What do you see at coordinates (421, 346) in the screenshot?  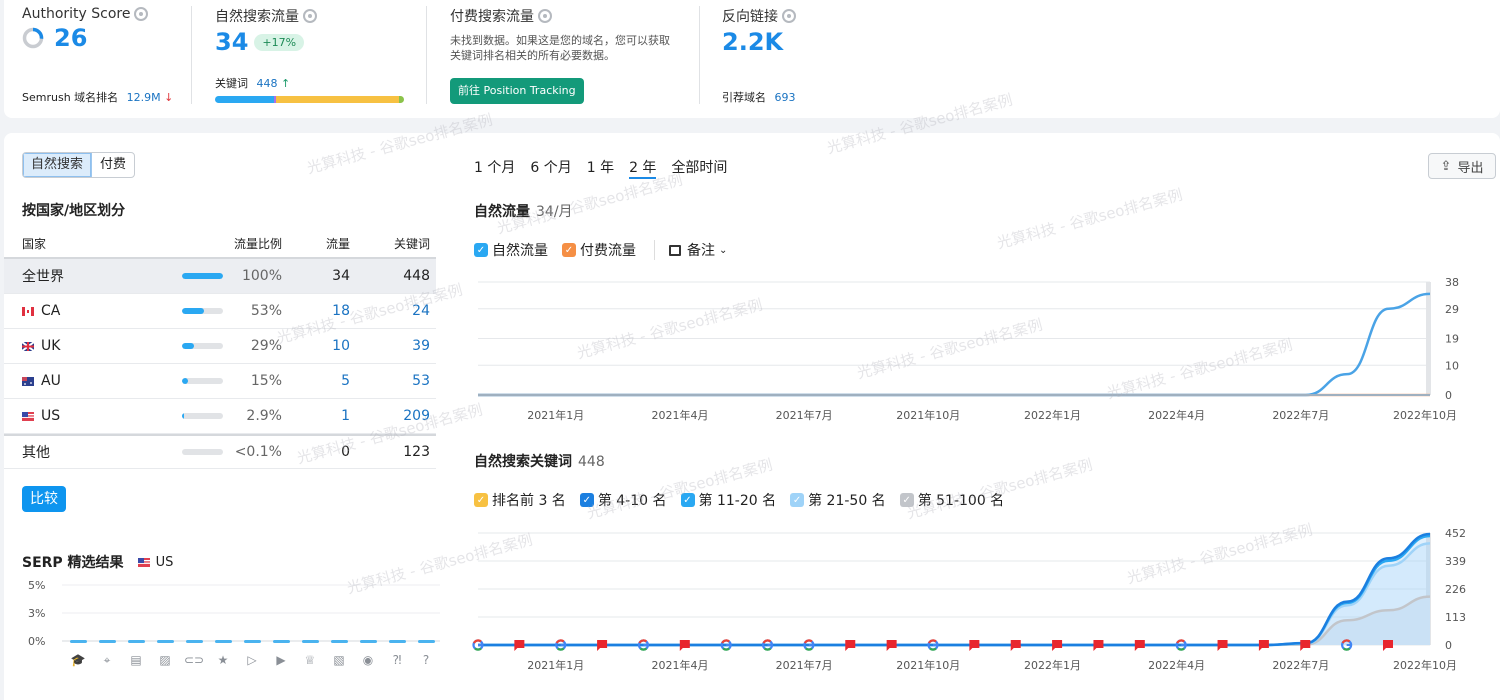 I see `keywords-value: 39` at bounding box center [421, 346].